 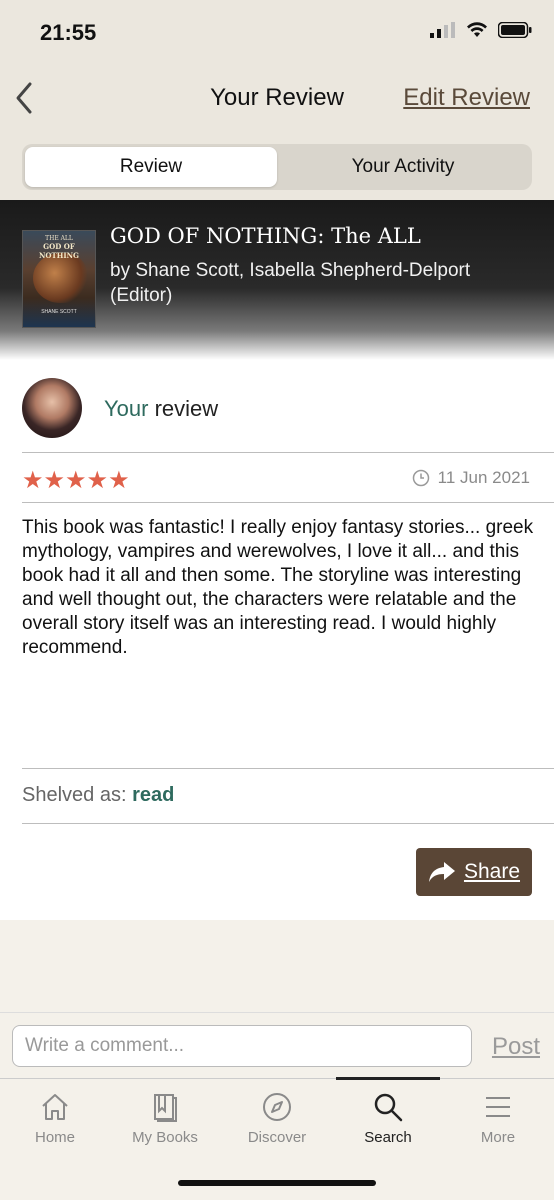 What do you see at coordinates (498, 1137) in the screenshot?
I see `tab-more-label: More` at bounding box center [498, 1137].